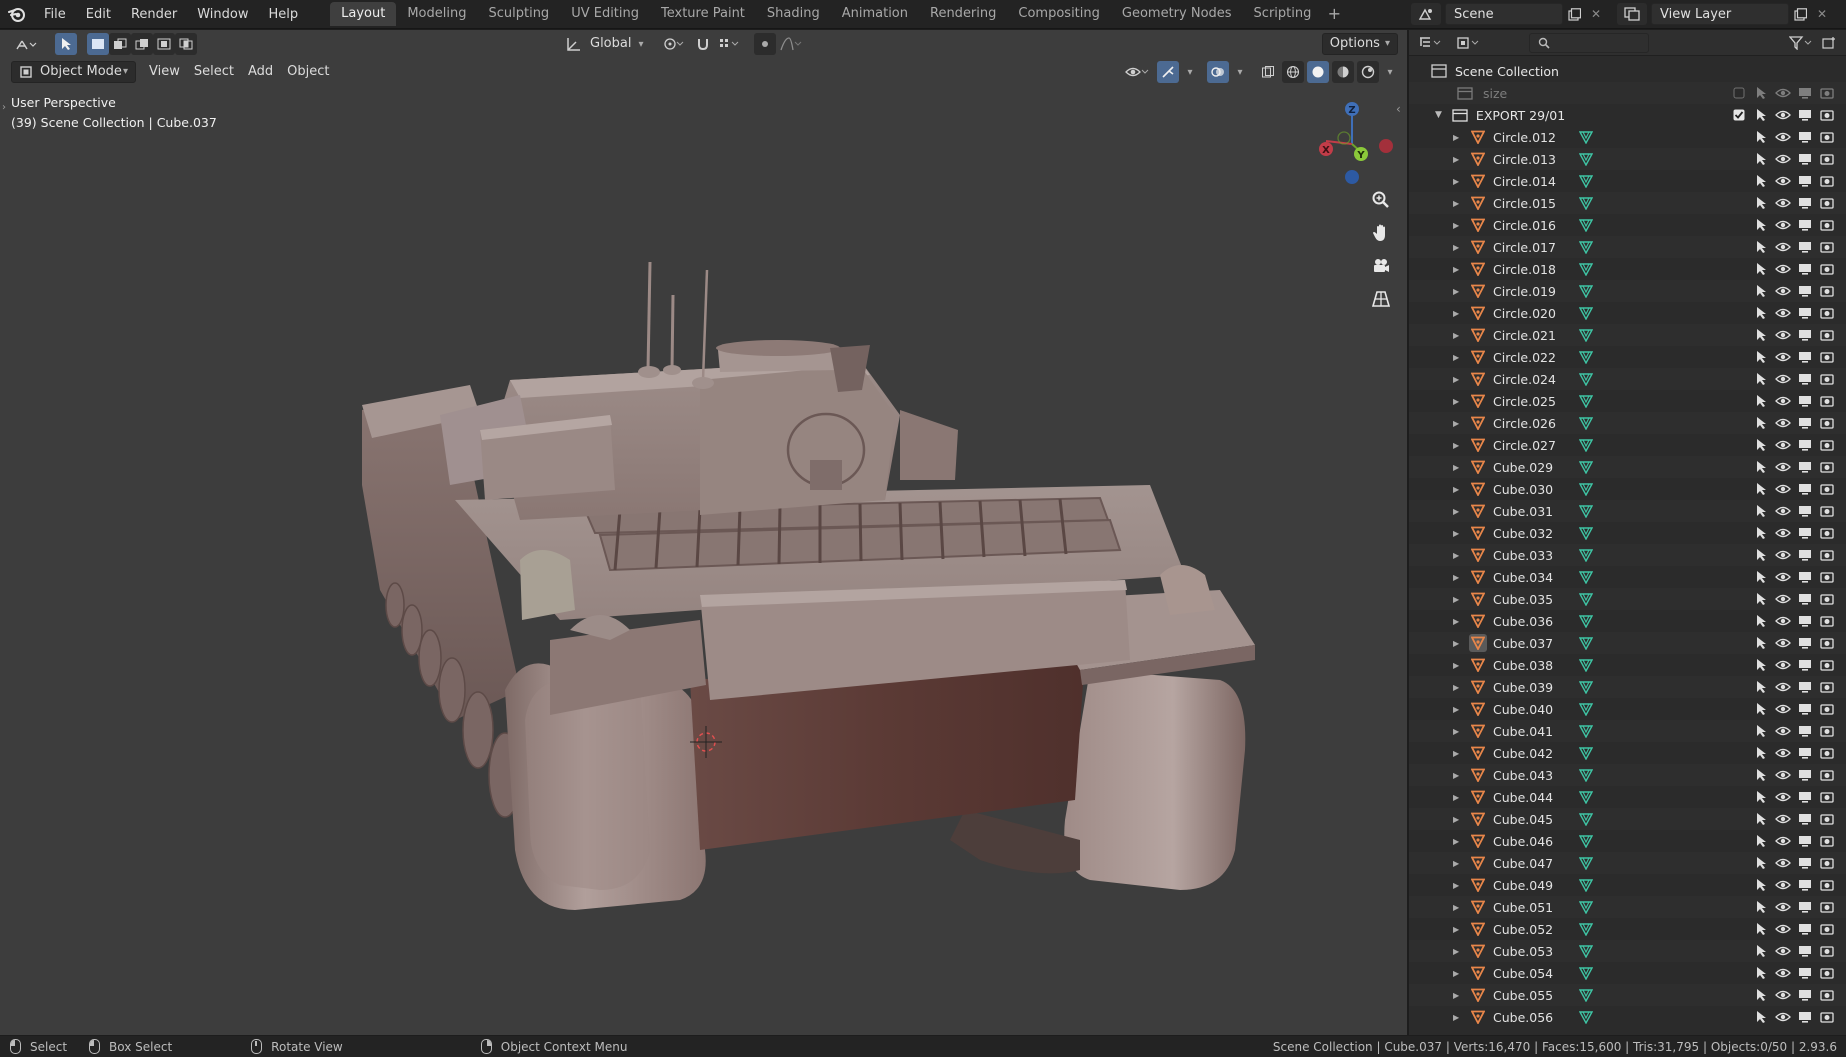  I want to click on outliner-object-row: ▶ Cube.033, so click(1627, 555).